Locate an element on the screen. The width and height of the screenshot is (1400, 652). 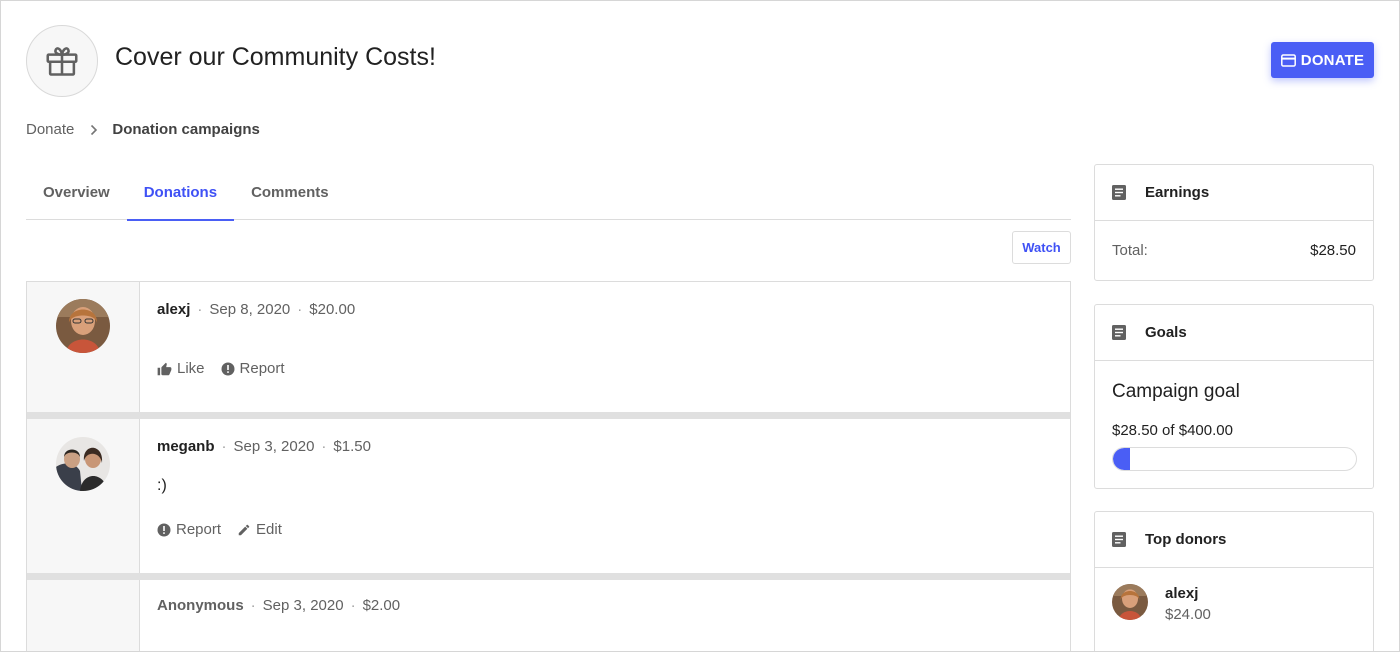
goal-title: Campaign goal is located at coordinates (1176, 391).